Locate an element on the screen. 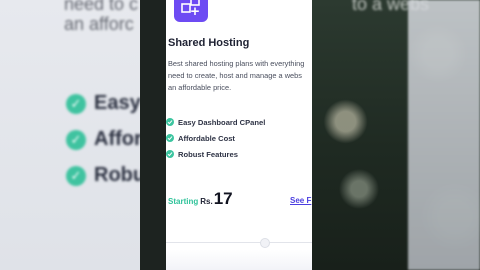 The width and height of the screenshot is (480, 270). feature-item: Robust Features is located at coordinates (215, 154).